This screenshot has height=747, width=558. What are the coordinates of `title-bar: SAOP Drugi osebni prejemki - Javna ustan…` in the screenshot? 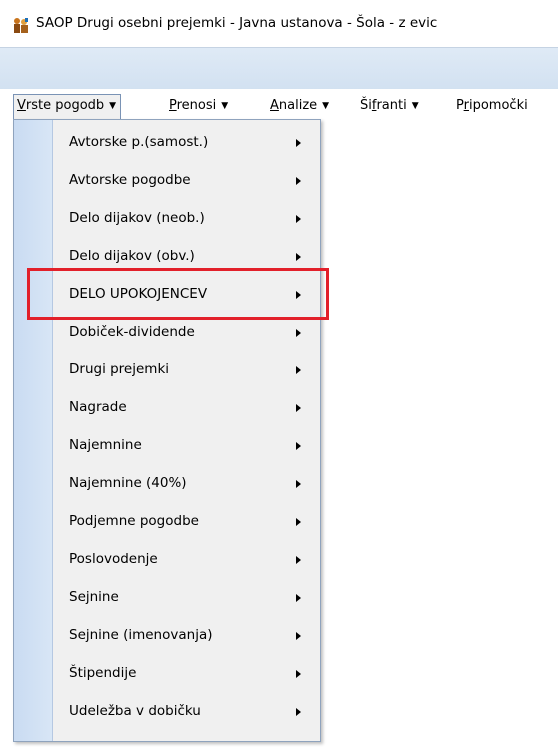 It's located at (279, 23).